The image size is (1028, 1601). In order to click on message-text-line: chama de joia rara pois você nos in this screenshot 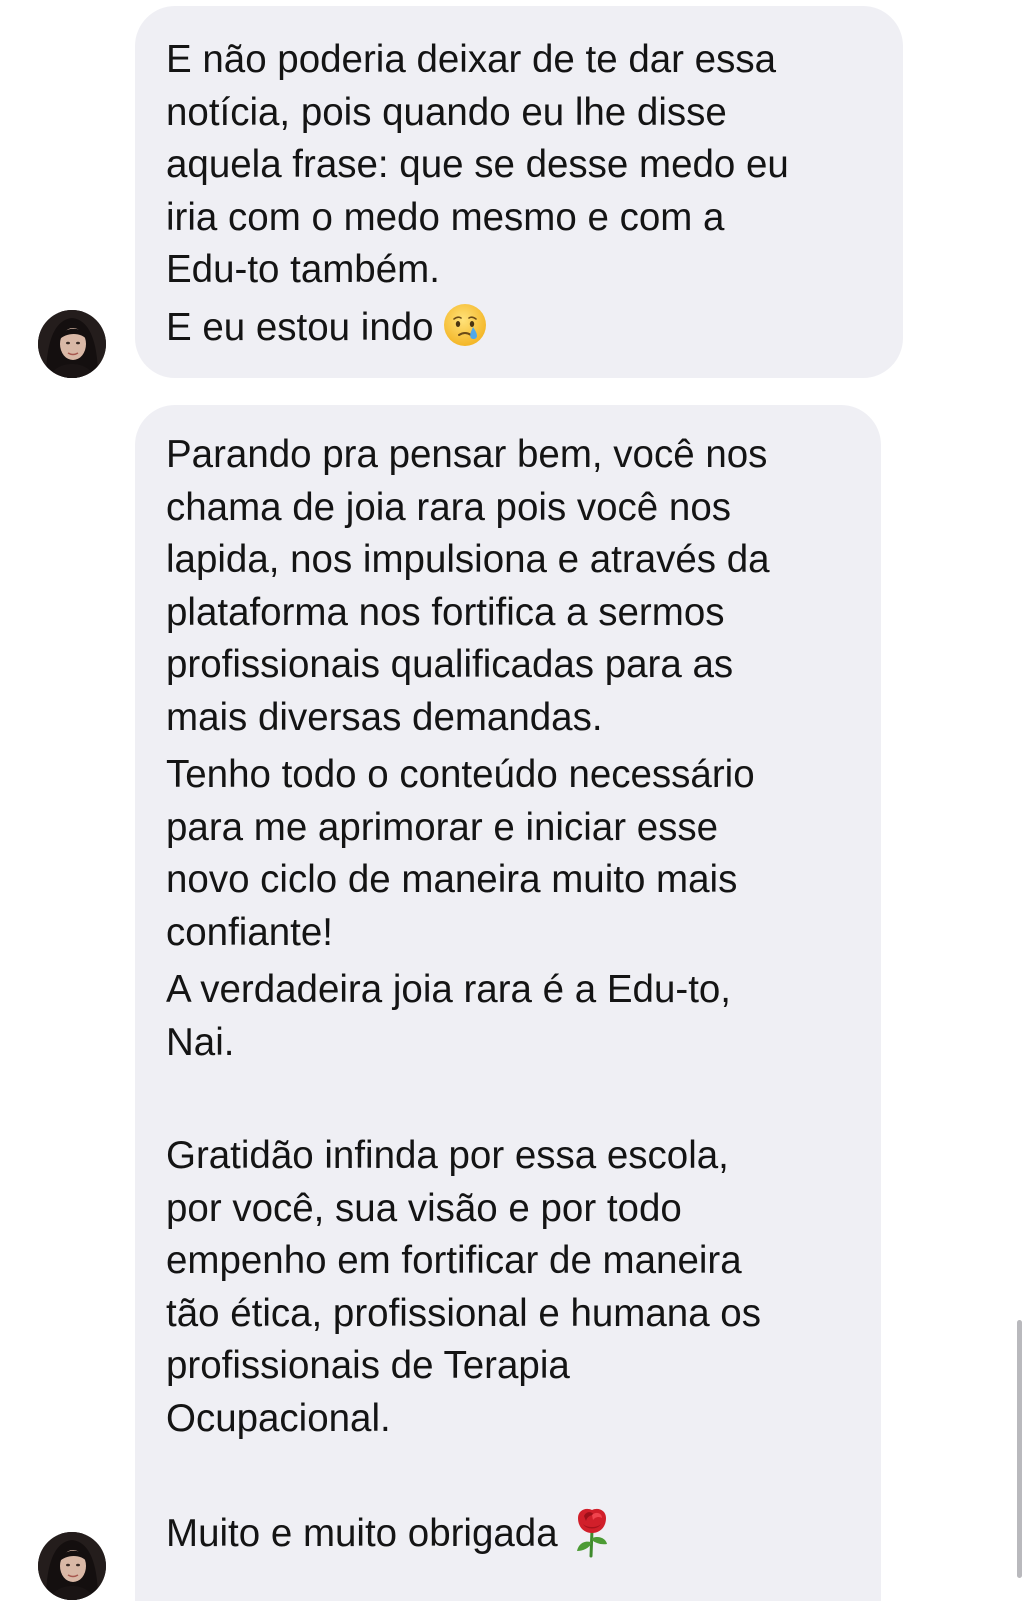, I will do `click(448, 507)`.